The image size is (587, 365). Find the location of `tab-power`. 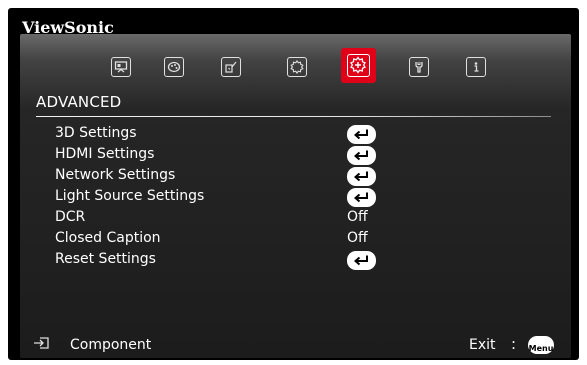

tab-power is located at coordinates (231, 67).